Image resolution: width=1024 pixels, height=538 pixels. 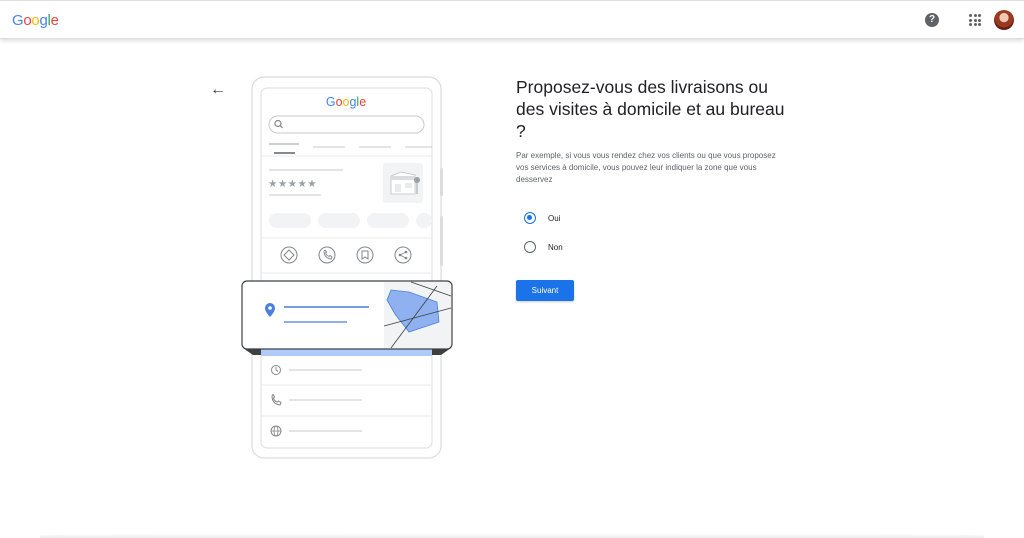 What do you see at coordinates (289, 255) in the screenshot?
I see `directions-icon` at bounding box center [289, 255].